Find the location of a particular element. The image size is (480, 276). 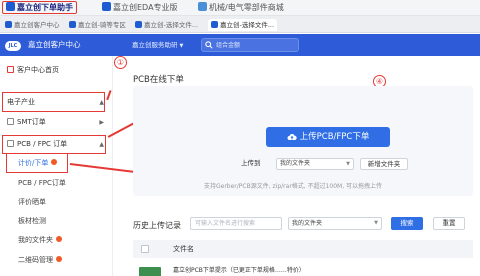

history-folder-select: 我的文件夹 ▼ is located at coordinates (335, 223).